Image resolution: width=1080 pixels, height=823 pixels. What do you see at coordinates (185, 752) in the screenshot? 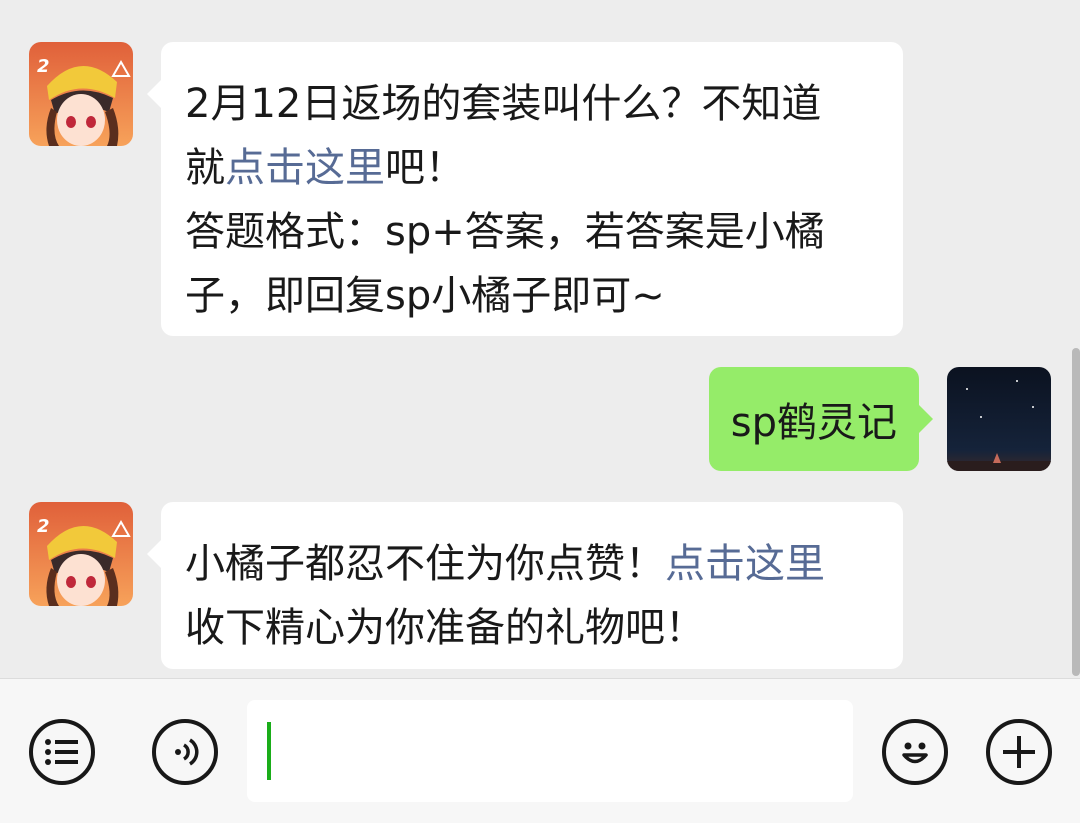
I see `voice-icon` at bounding box center [185, 752].